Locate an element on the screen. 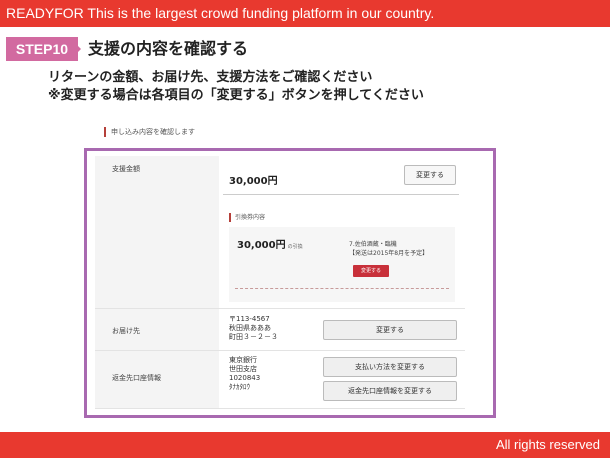 Image resolution: width=610 pixels, height=458 pixels. step-arrow-icon is located at coordinates (77, 49).